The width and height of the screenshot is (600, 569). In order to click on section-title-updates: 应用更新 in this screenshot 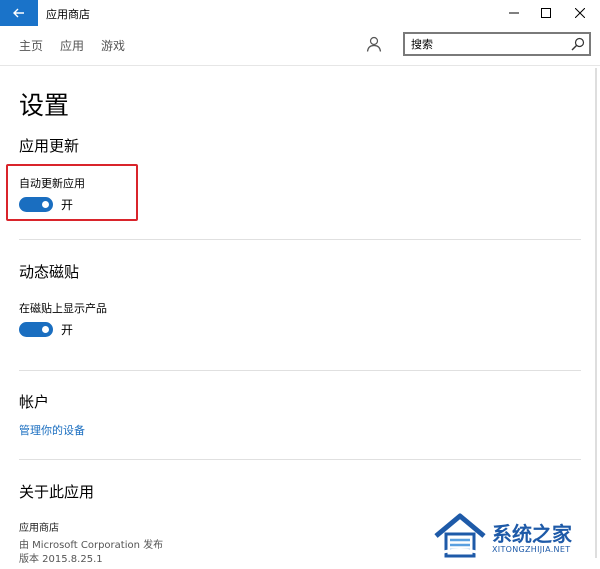, I will do `click(49, 146)`.